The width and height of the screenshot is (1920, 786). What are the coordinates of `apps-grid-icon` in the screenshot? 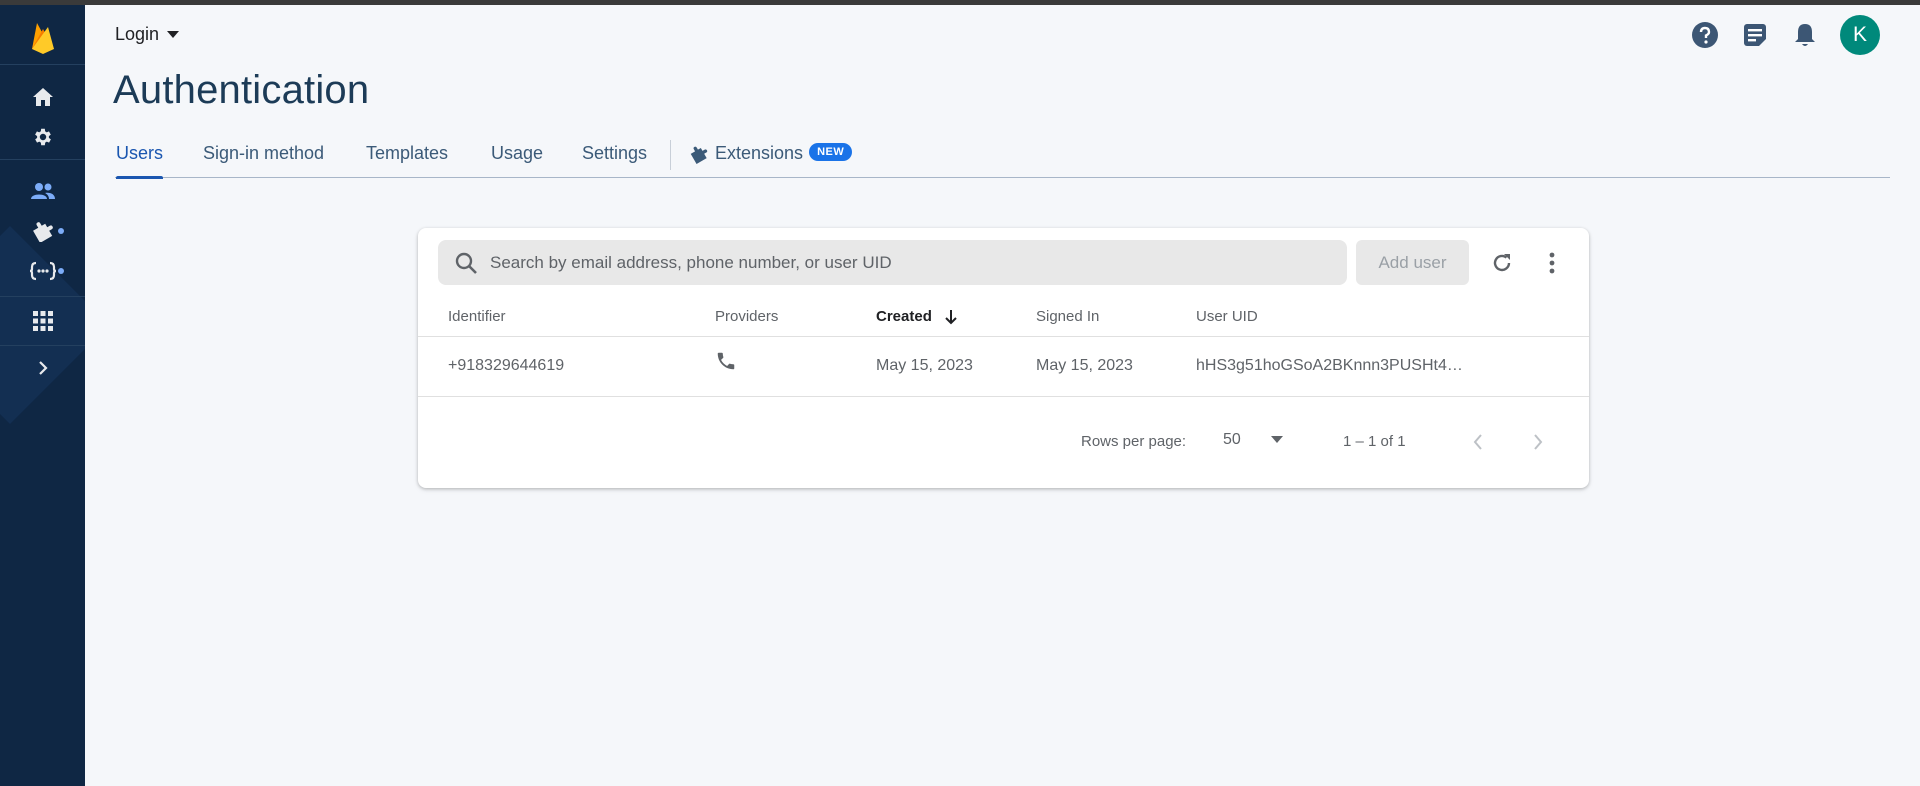 It's located at (42, 321).